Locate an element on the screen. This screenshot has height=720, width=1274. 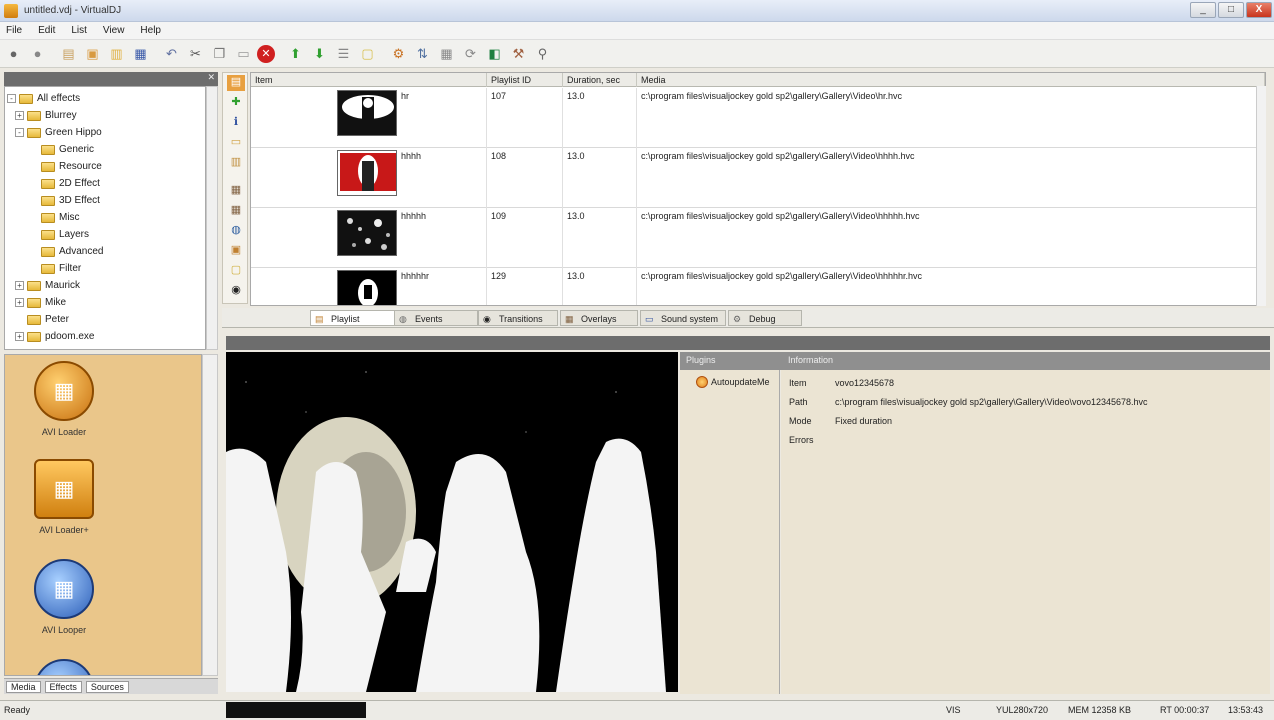
window-controls: _ □ X is located at coordinates (1231, 10).